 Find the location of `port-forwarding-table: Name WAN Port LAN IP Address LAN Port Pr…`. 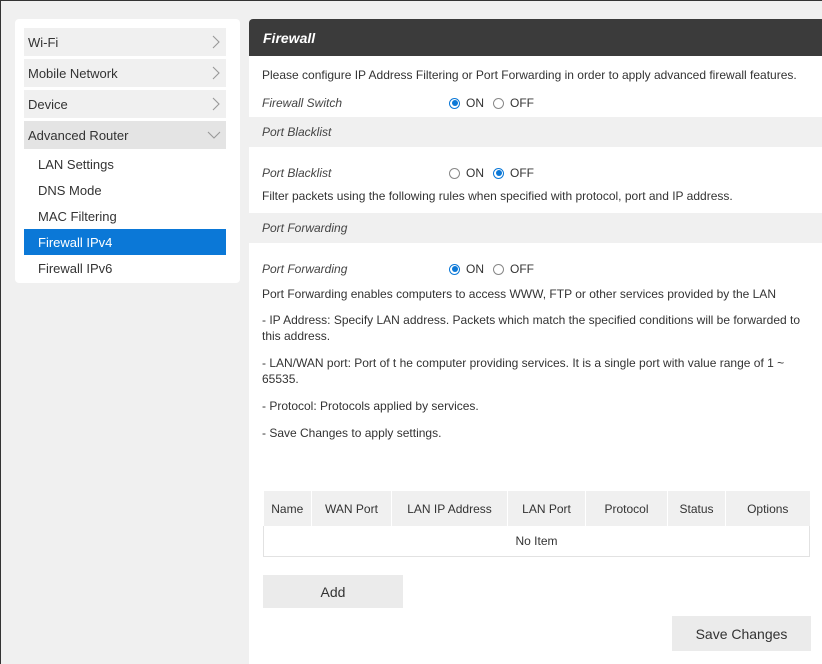

port-forwarding-table: Name WAN Port LAN IP Address LAN Port Pr… is located at coordinates (536, 524).